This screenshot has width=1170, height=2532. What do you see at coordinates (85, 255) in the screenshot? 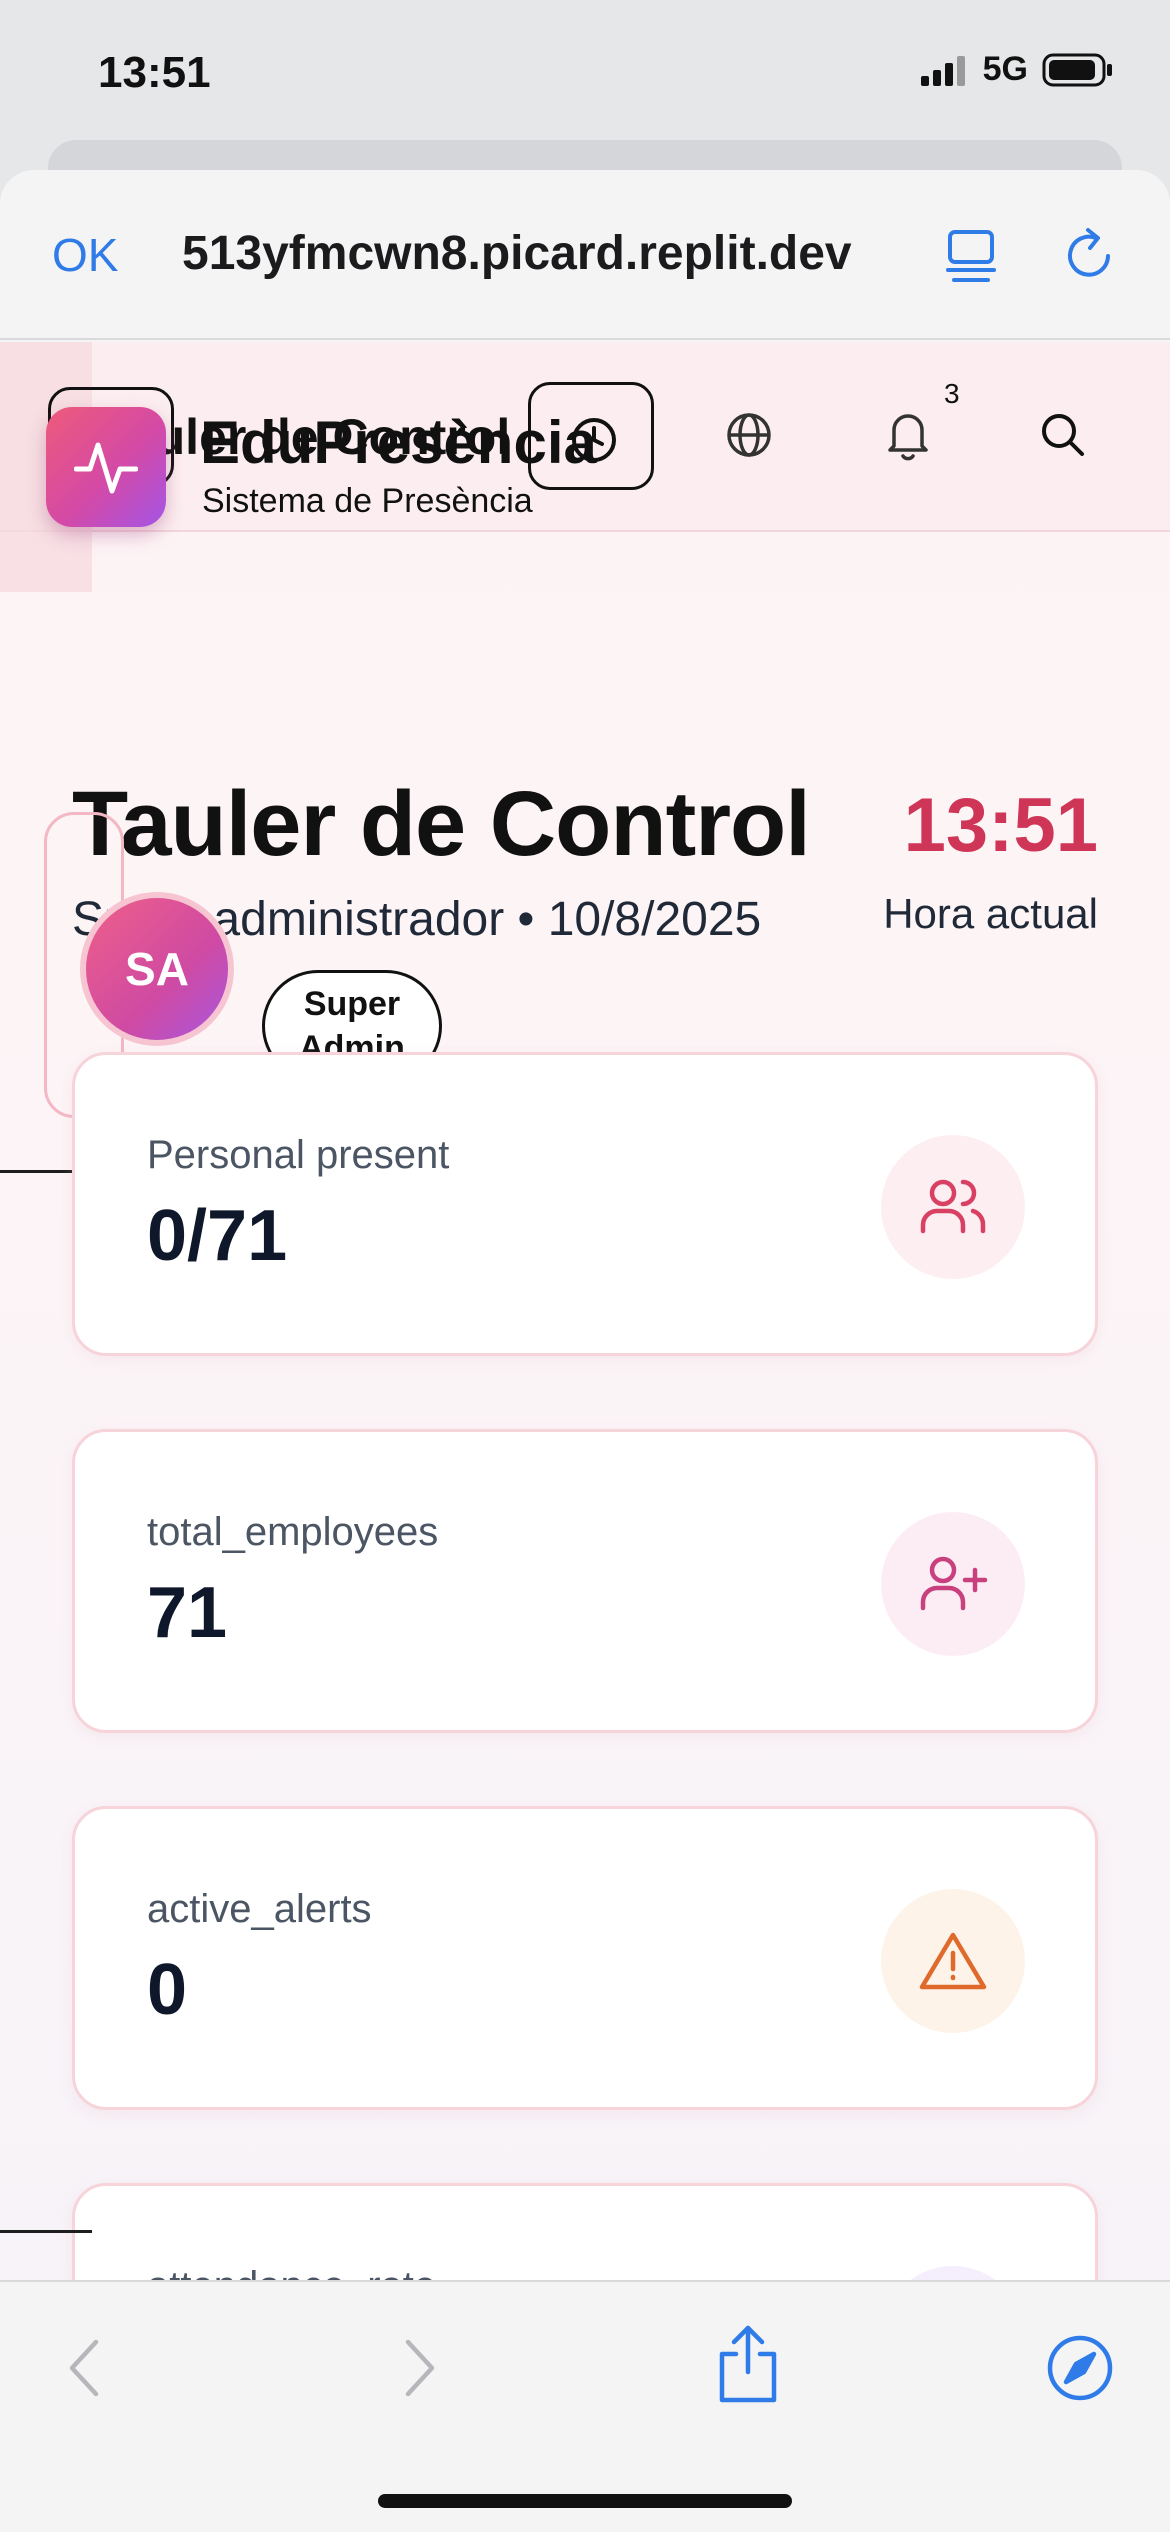
I see `done-button: OK` at bounding box center [85, 255].